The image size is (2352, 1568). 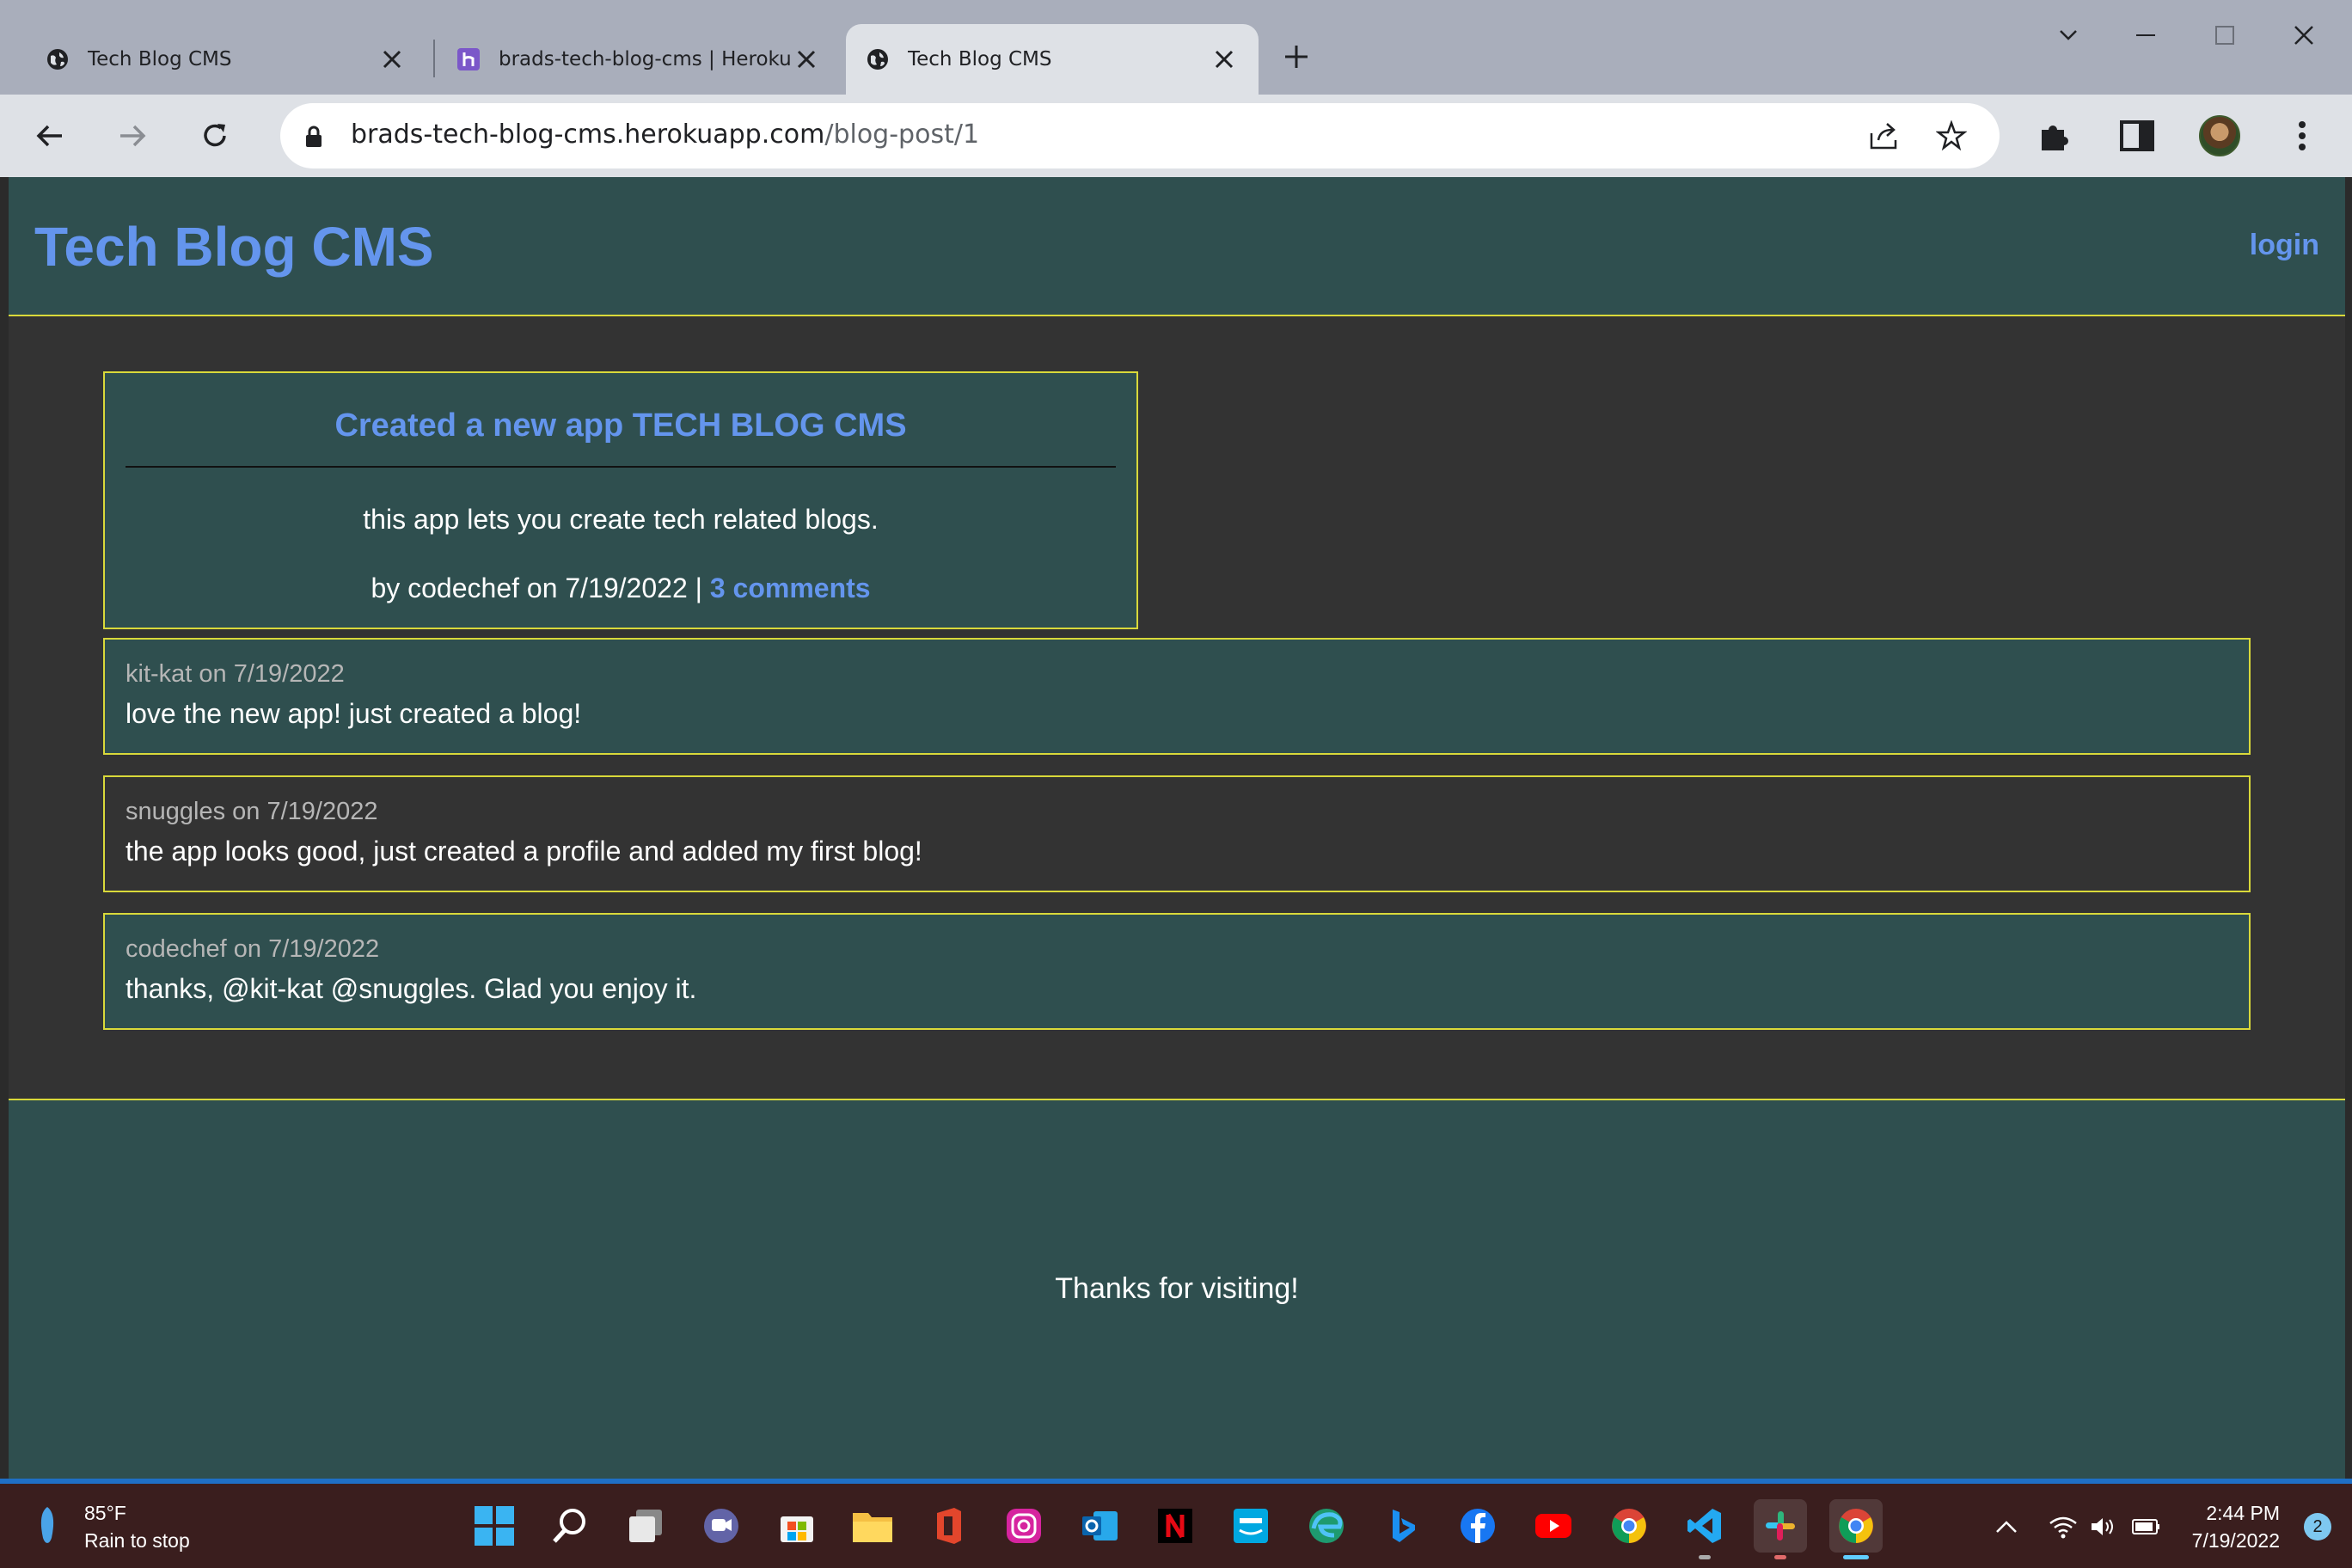 What do you see at coordinates (570, 1526) in the screenshot?
I see `search-icon` at bounding box center [570, 1526].